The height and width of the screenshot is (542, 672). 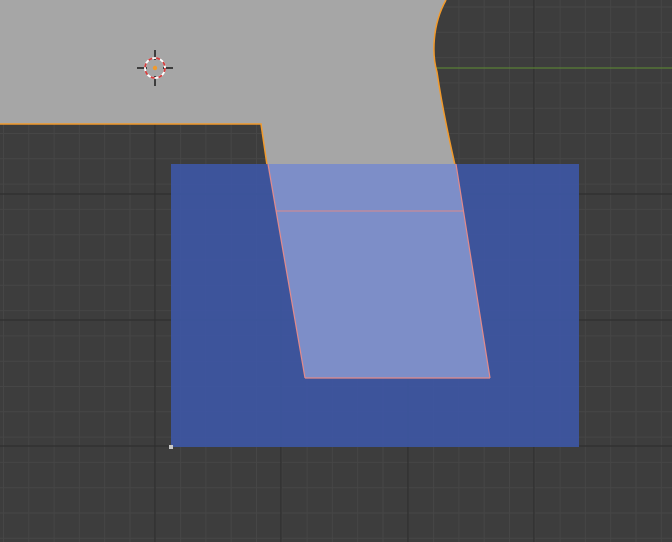 What do you see at coordinates (171, 447) in the screenshot?
I see `box-select-start-handle` at bounding box center [171, 447].